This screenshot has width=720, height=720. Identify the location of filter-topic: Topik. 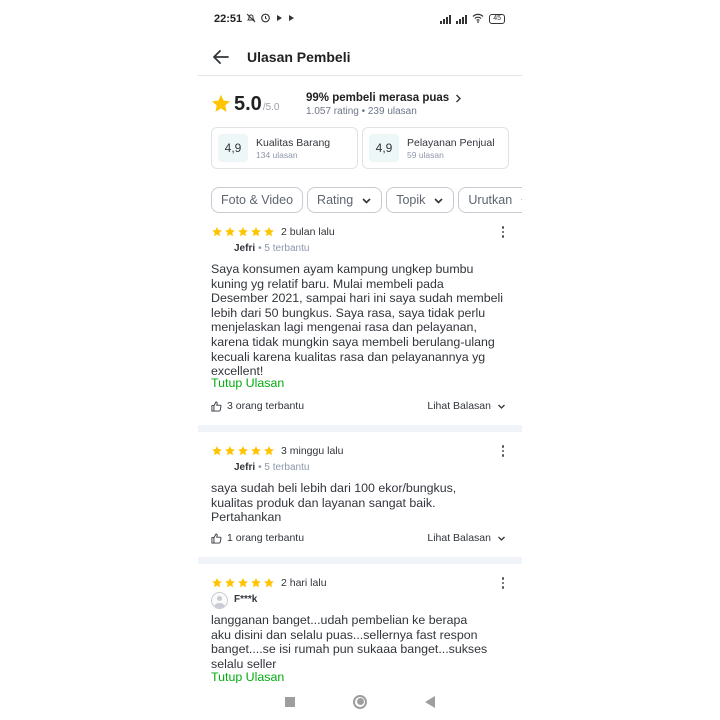
(420, 200).